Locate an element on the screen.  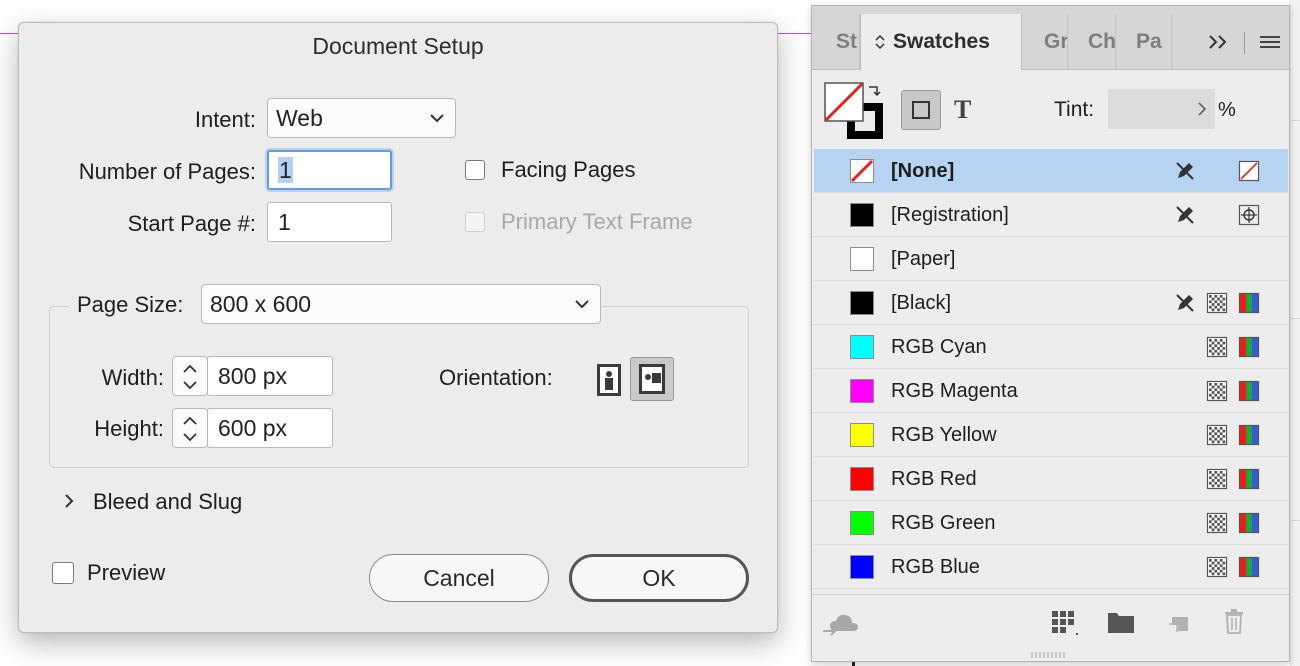
swatch-row-rgb-magenta: RGB Magenta is located at coordinates (1051, 391).